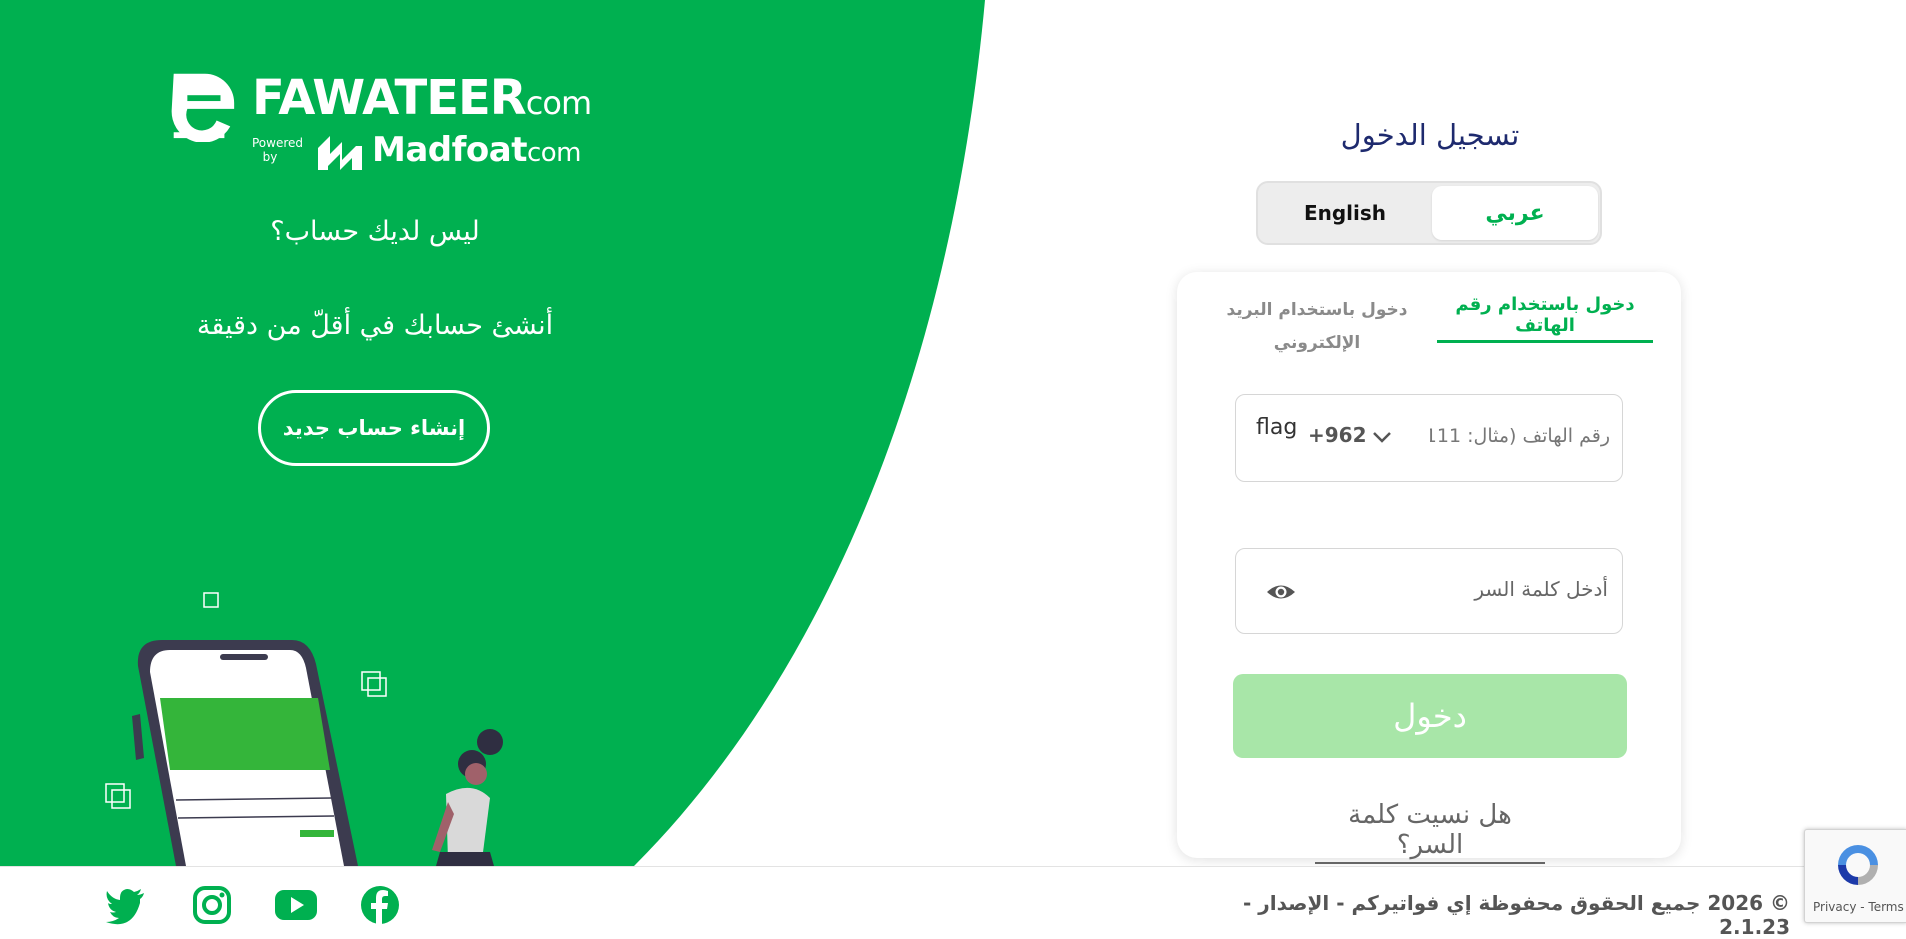  I want to click on language-toggle: English عربي, so click(1429, 213).